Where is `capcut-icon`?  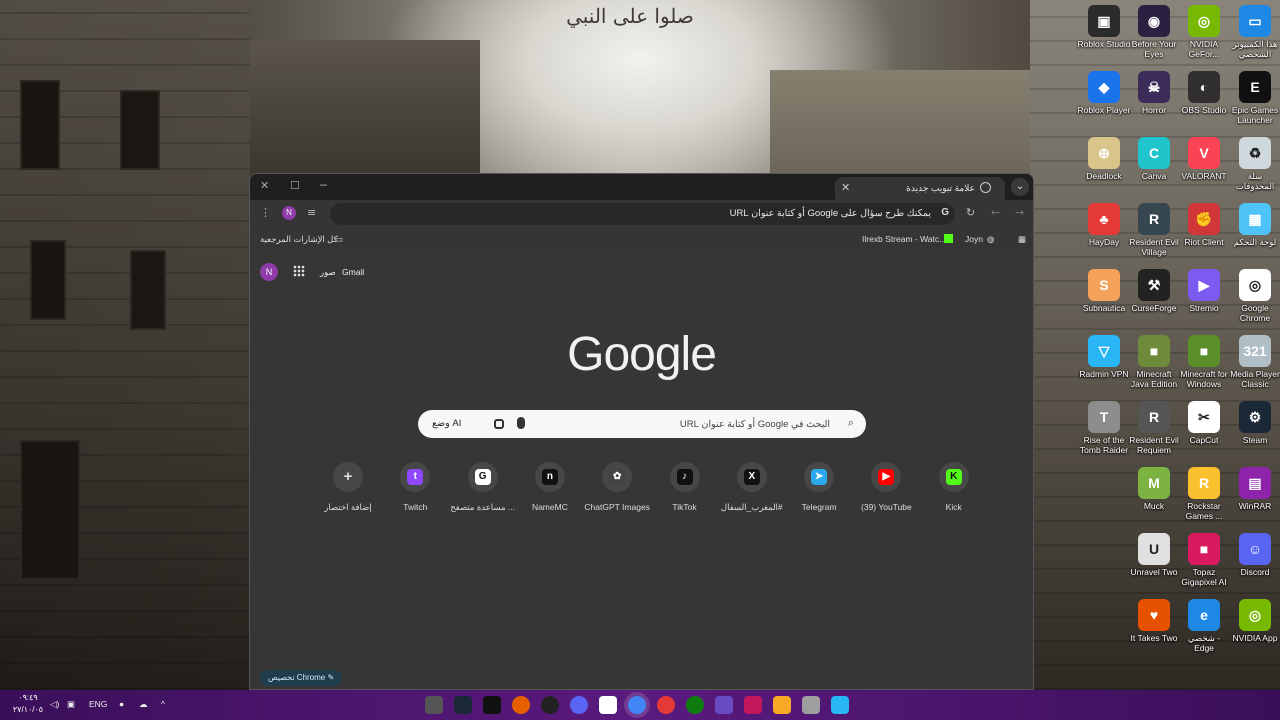 capcut-icon is located at coordinates (608, 705).